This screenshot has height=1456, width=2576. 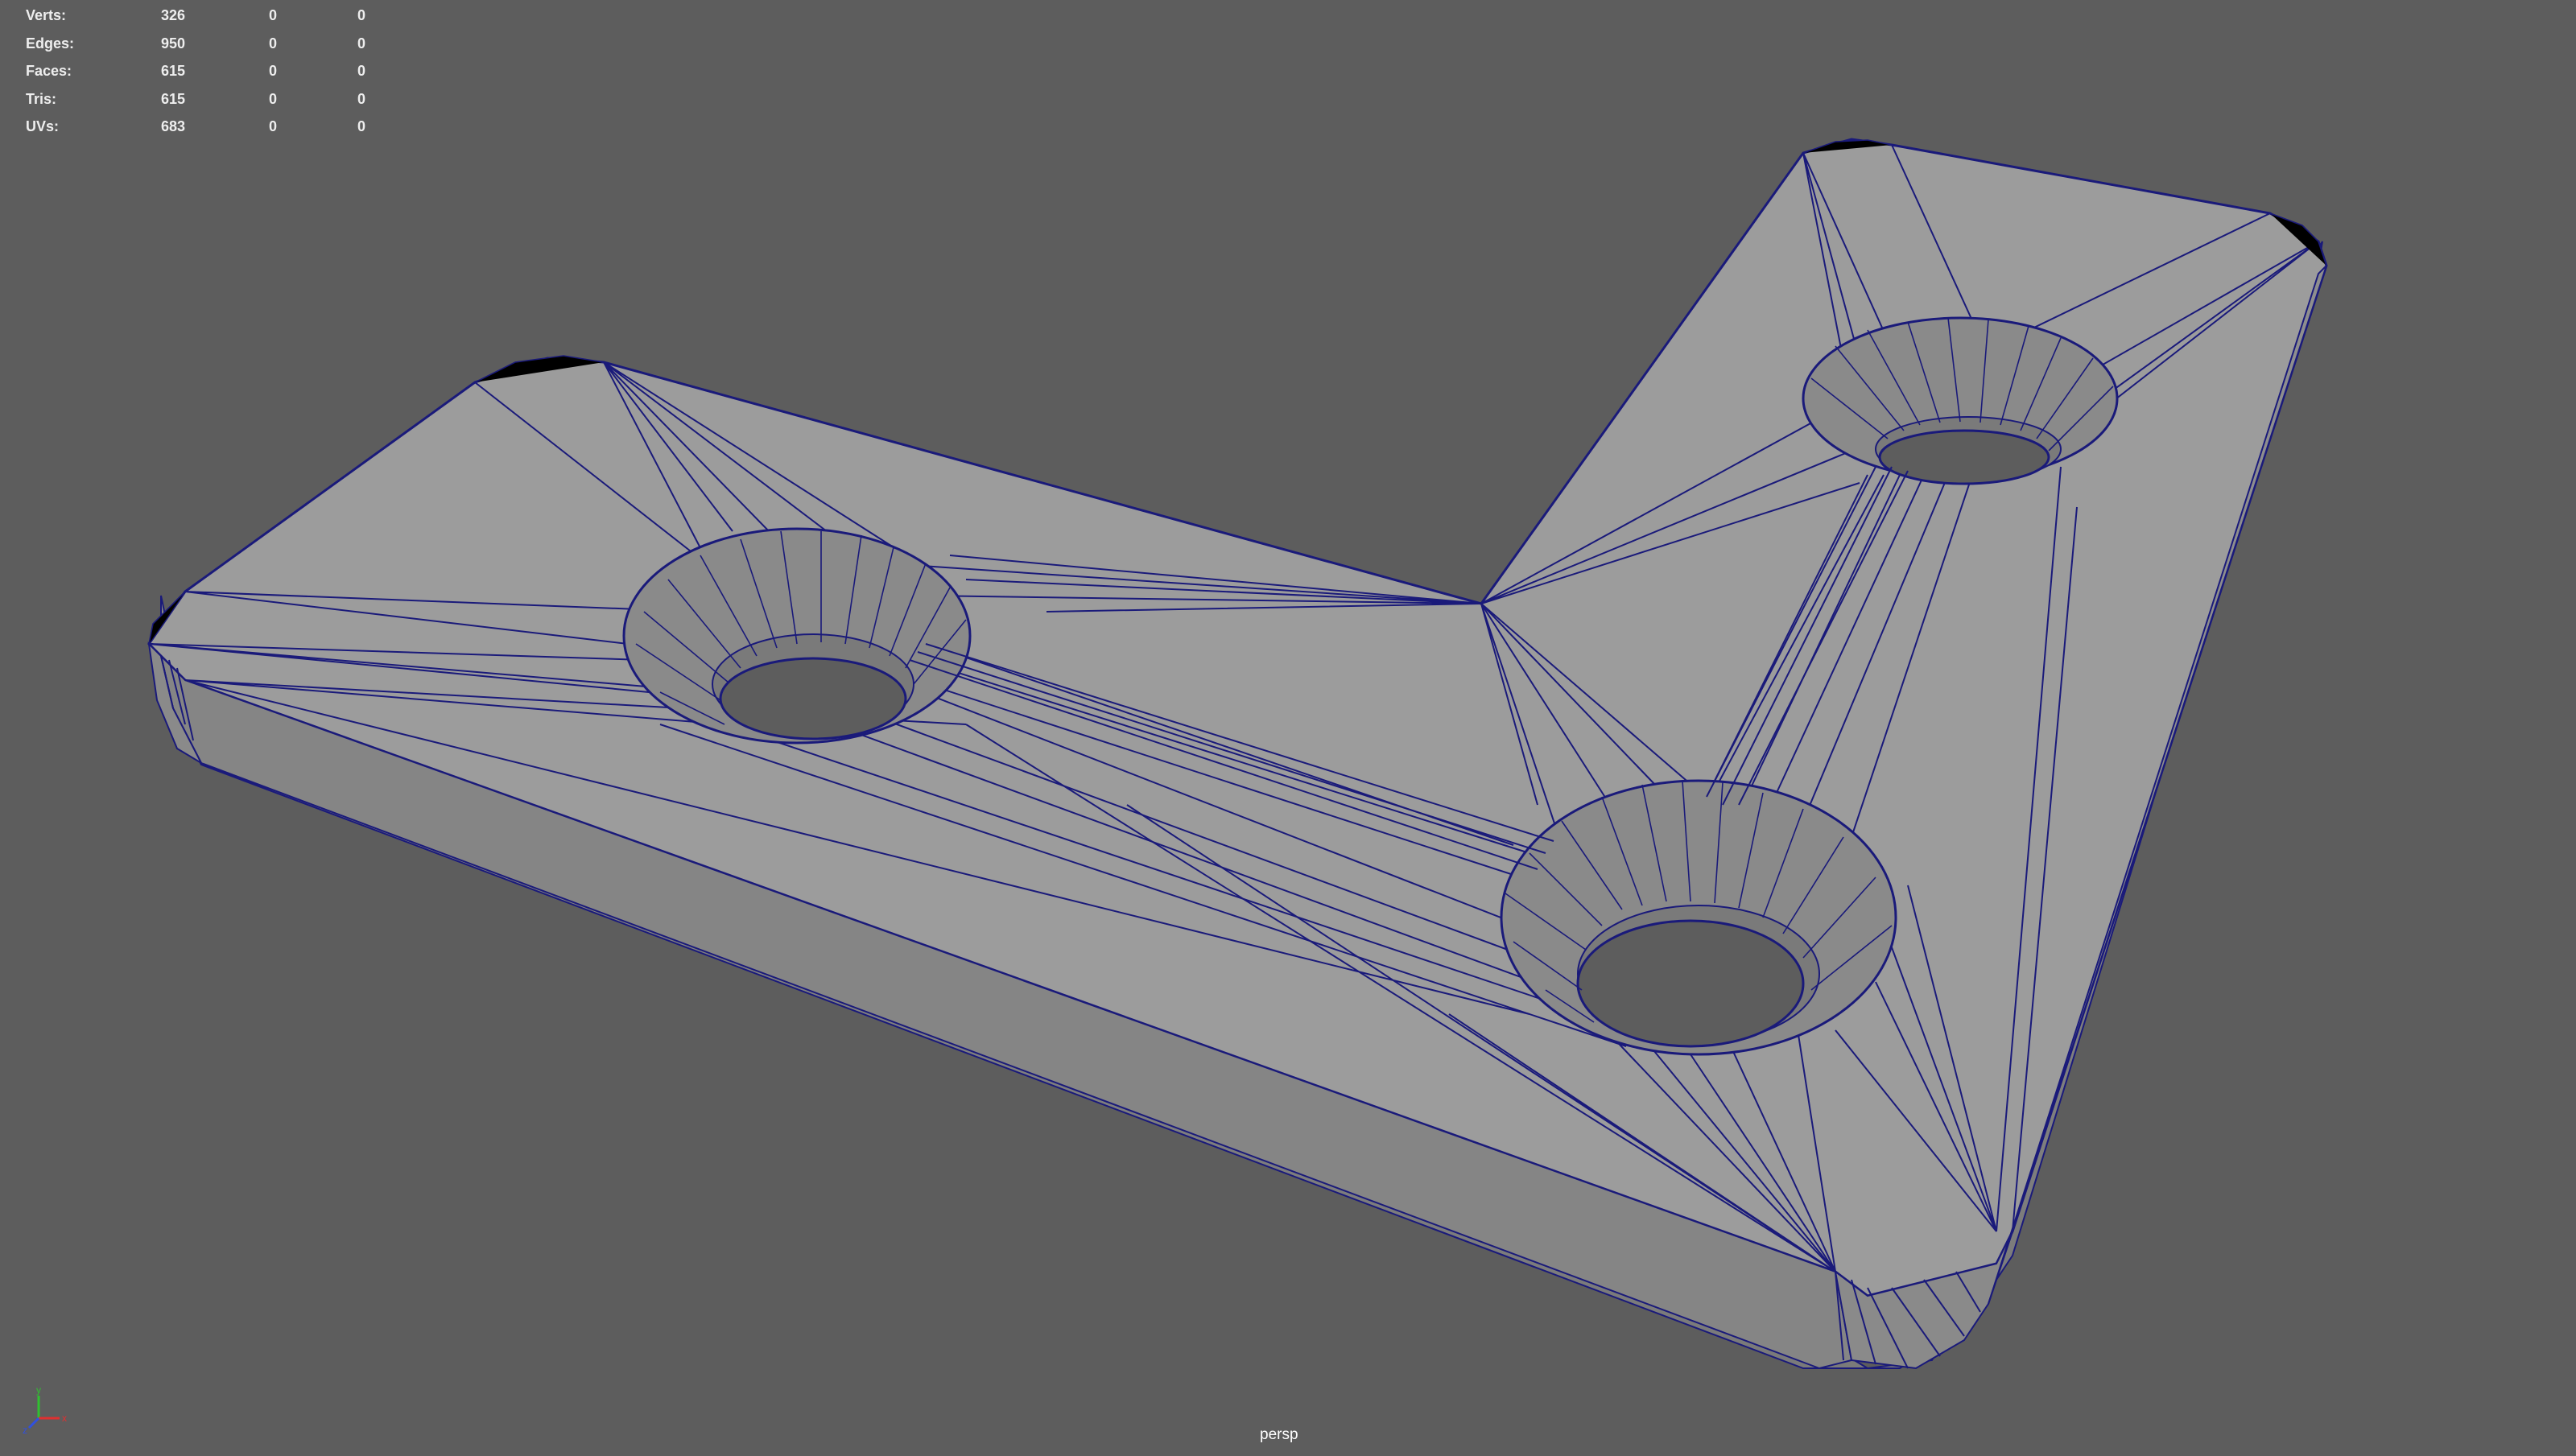 I want to click on hud-label: Tris:, so click(x=41, y=98).